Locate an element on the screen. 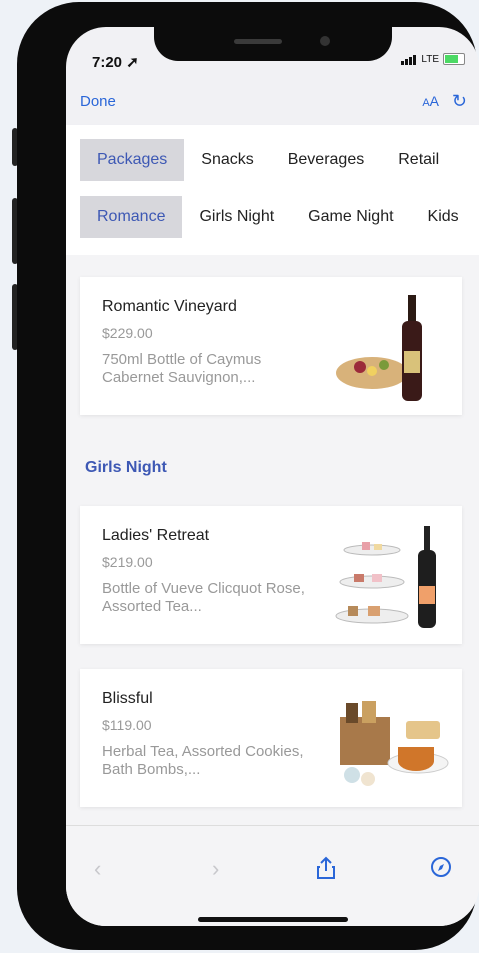 The height and width of the screenshot is (953, 479). speaker is located at coordinates (258, 41).